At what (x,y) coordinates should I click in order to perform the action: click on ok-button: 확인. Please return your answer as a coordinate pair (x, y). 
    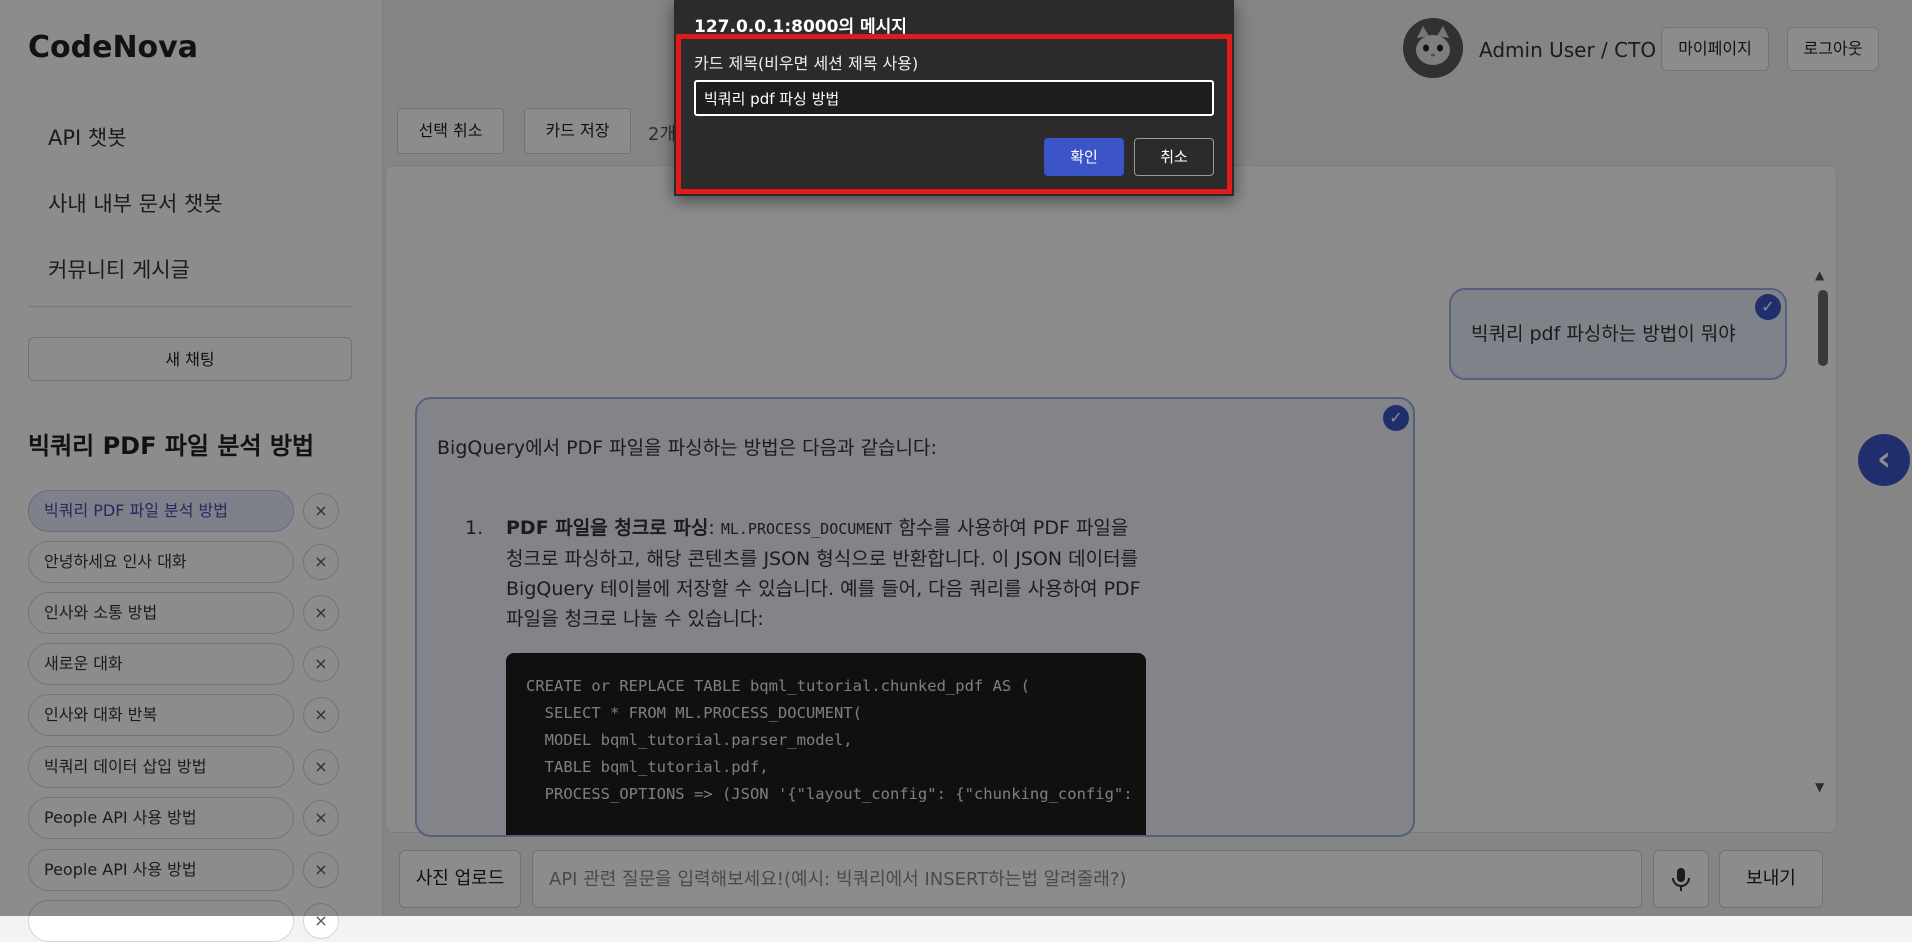
    Looking at the image, I should click on (1084, 157).